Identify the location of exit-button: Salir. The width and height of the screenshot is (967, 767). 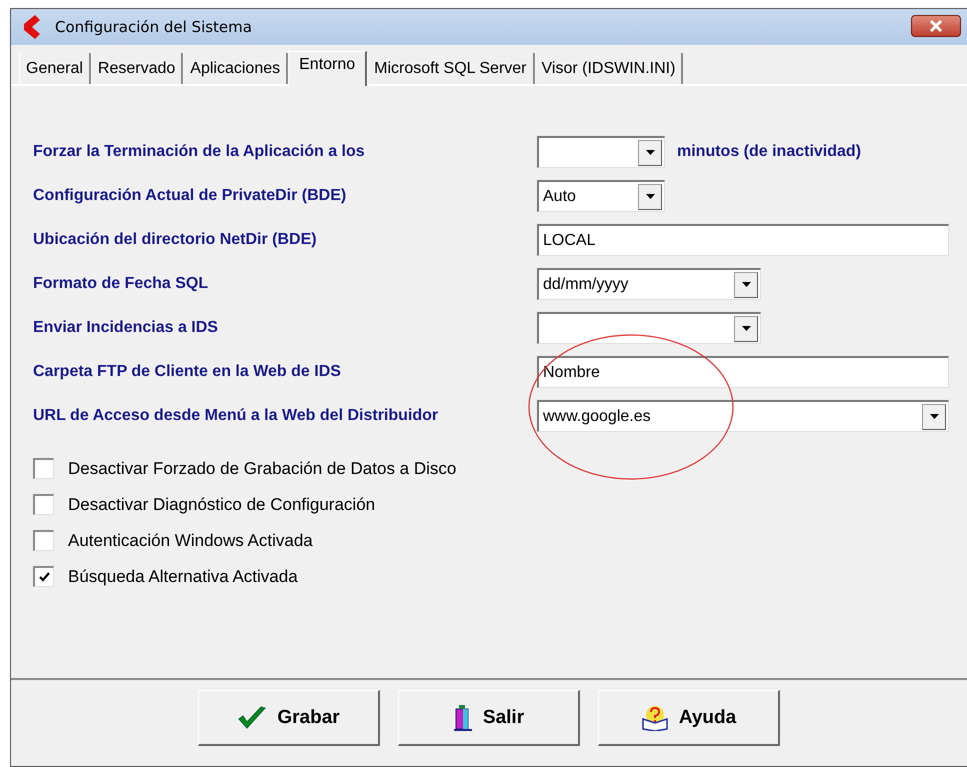
(489, 718).